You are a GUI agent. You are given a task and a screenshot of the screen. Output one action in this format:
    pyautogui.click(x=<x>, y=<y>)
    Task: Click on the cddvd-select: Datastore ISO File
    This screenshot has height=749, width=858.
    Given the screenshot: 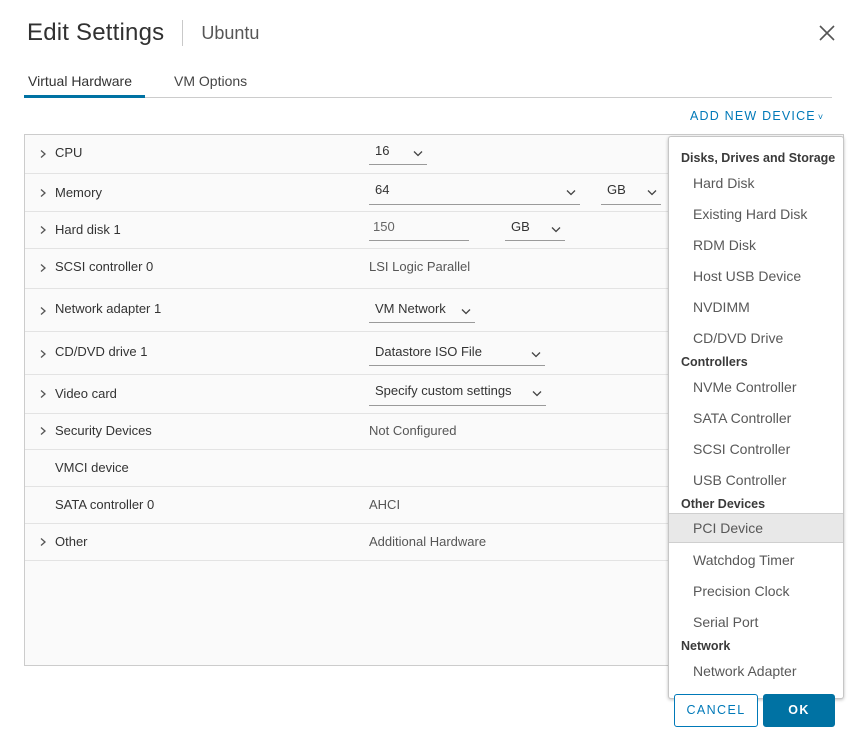 What is the action you would take?
    pyautogui.click(x=457, y=355)
    